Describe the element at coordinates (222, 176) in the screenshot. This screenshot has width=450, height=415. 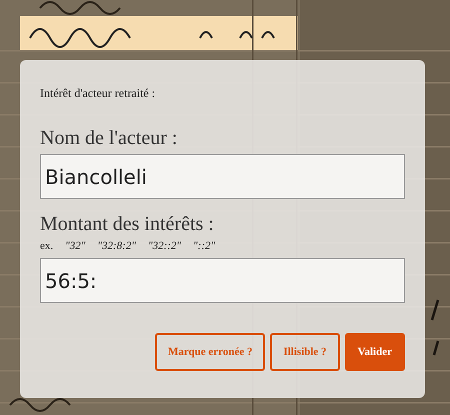
I see `input-field: Biancolleli` at that location.